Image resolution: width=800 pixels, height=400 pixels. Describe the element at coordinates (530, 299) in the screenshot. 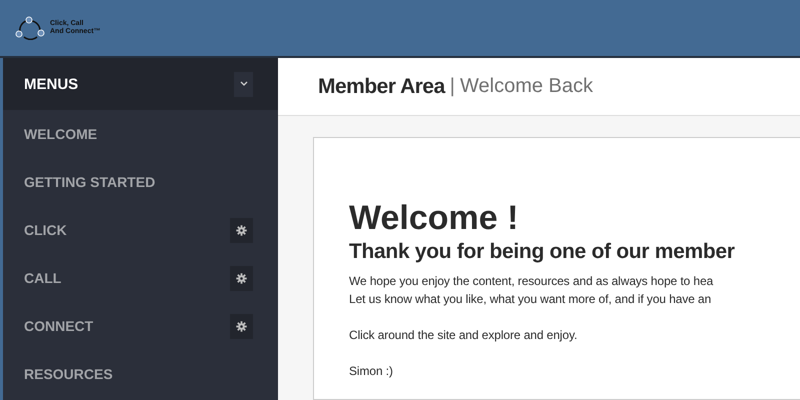

I see `body-text: Let us know what you like, what you want more of, and if you have an` at that location.